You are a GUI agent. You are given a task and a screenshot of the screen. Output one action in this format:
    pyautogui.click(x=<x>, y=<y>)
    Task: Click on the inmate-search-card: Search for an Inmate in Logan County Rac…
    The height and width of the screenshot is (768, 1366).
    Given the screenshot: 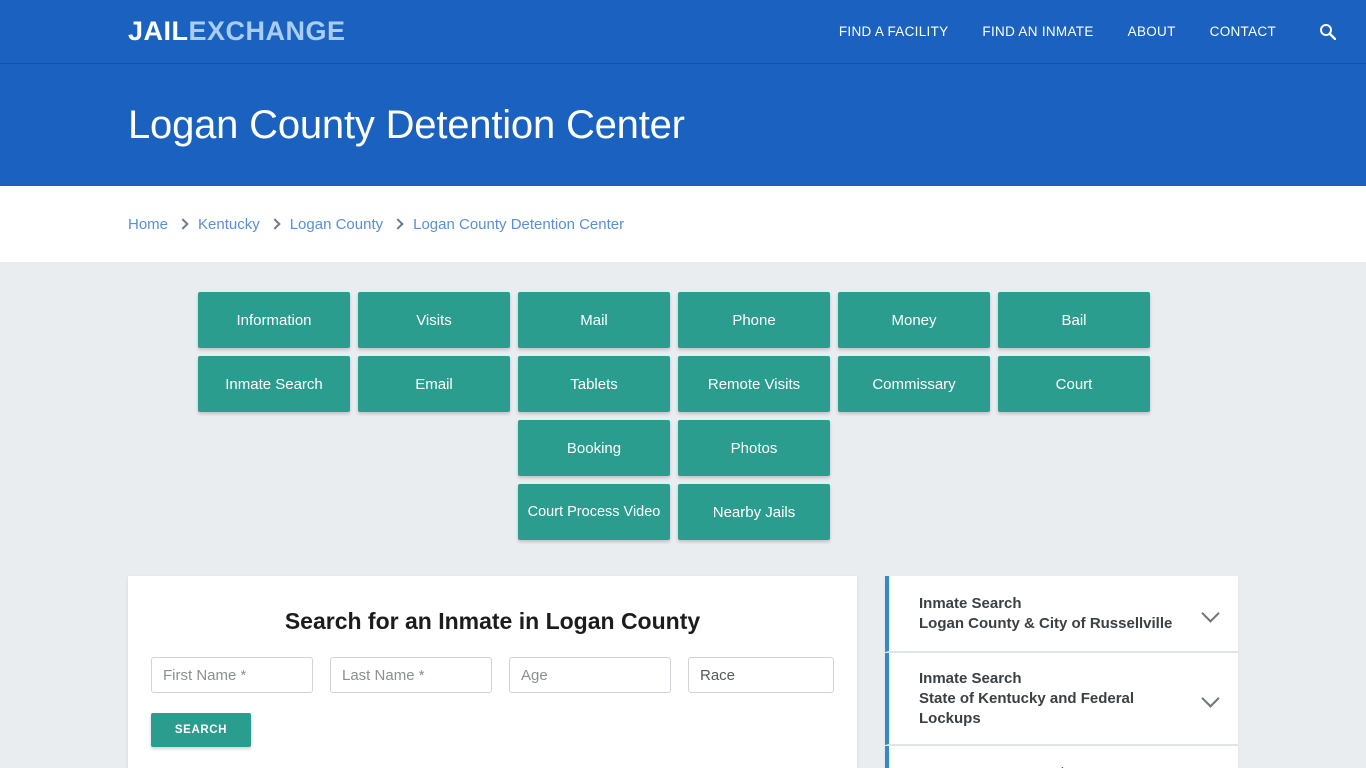 What is the action you would take?
    pyautogui.click(x=492, y=672)
    